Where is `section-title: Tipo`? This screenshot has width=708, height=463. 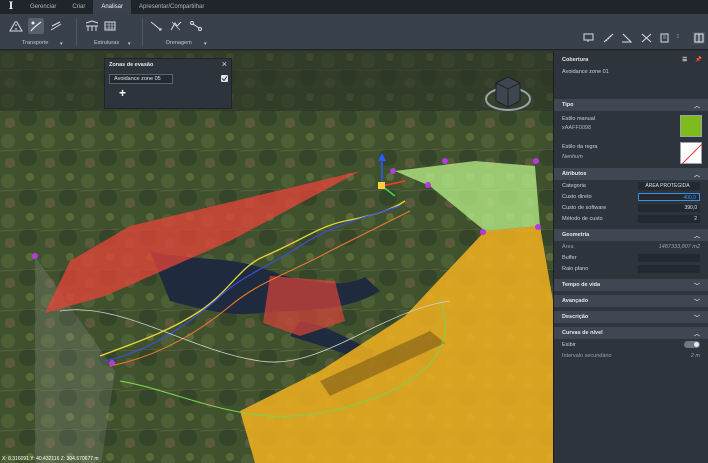 section-title: Tipo is located at coordinates (568, 105).